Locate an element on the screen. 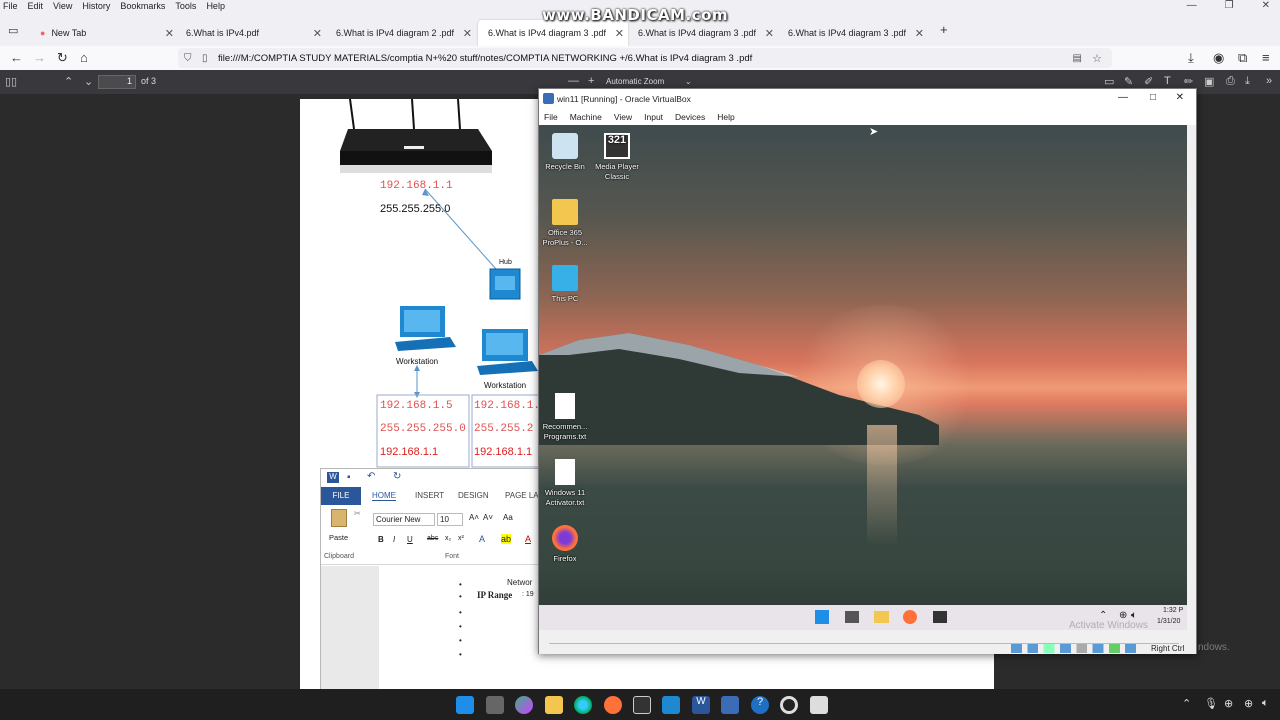 Image resolution: width=1280 pixels, height=720 pixels. word-tab-home: HOME is located at coordinates (384, 496).